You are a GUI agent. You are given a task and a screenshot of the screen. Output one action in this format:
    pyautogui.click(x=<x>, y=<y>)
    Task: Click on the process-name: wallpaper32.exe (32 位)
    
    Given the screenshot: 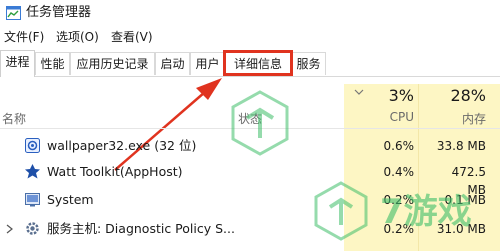 What is the action you would take?
    pyautogui.click(x=122, y=145)
    